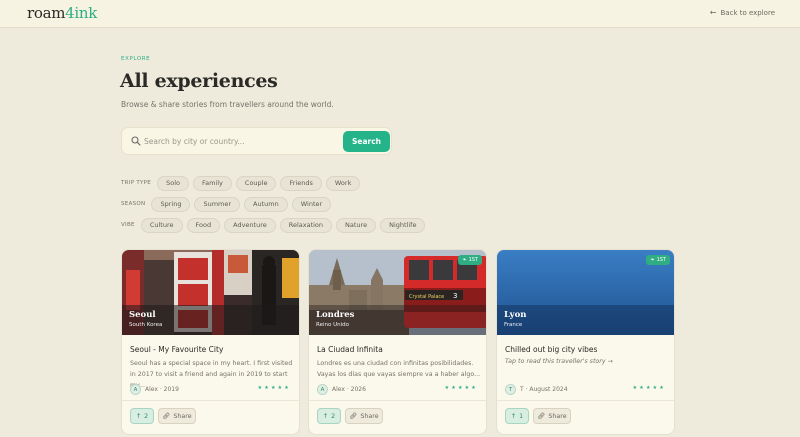  I want to click on chip-winter: Winter, so click(311, 204).